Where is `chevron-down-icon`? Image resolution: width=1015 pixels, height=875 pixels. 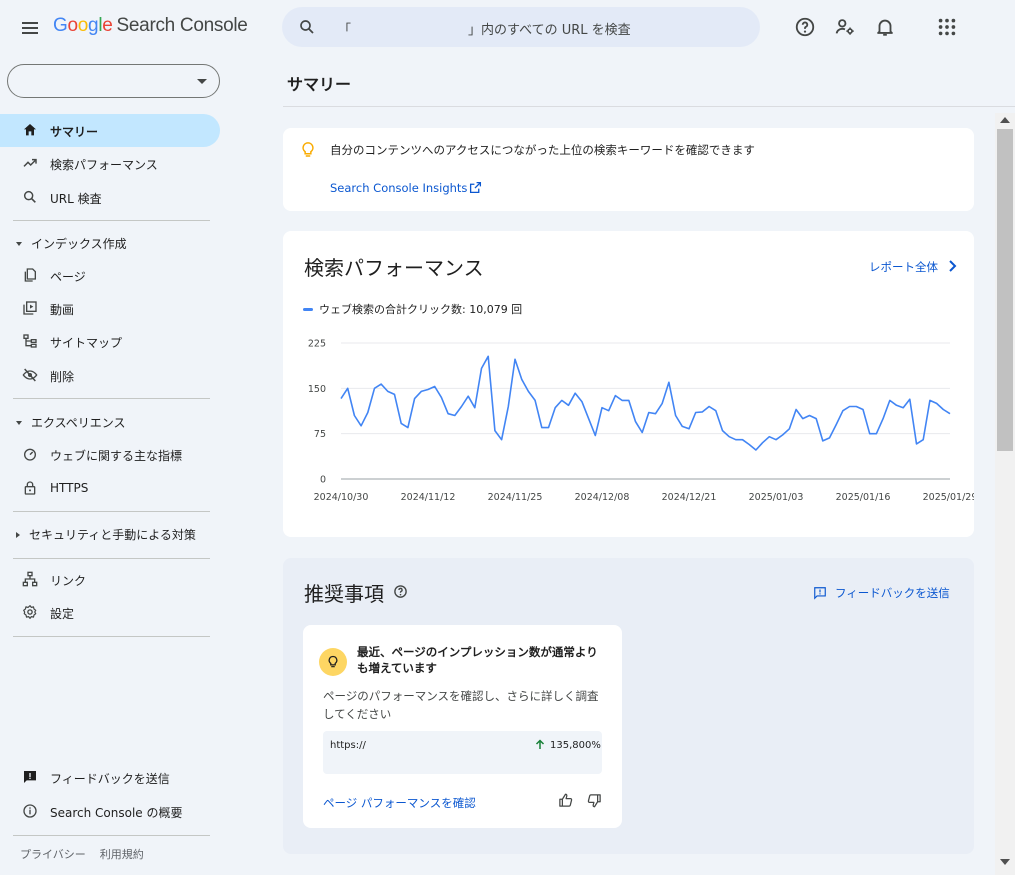 chevron-down-icon is located at coordinates (202, 81).